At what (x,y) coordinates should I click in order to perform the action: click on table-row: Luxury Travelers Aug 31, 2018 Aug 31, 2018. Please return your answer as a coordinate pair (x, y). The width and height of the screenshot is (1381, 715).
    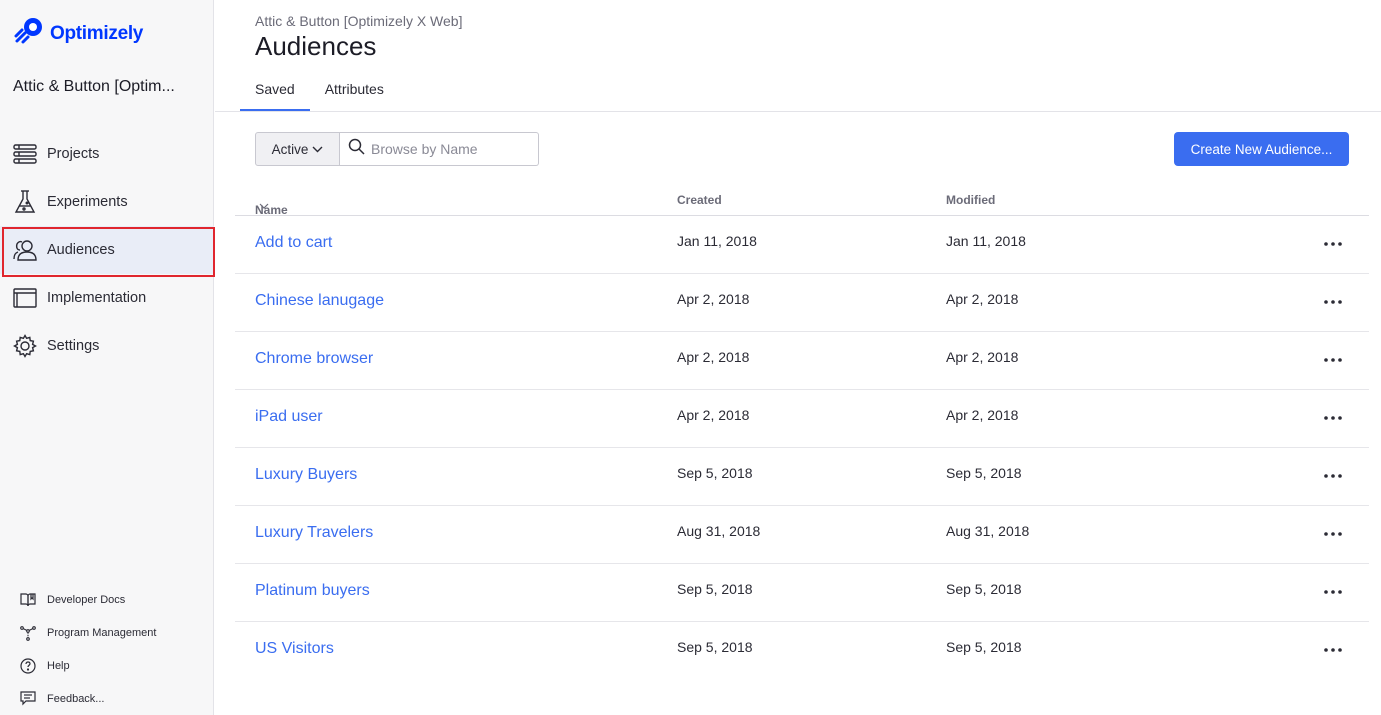
    Looking at the image, I should click on (802, 535).